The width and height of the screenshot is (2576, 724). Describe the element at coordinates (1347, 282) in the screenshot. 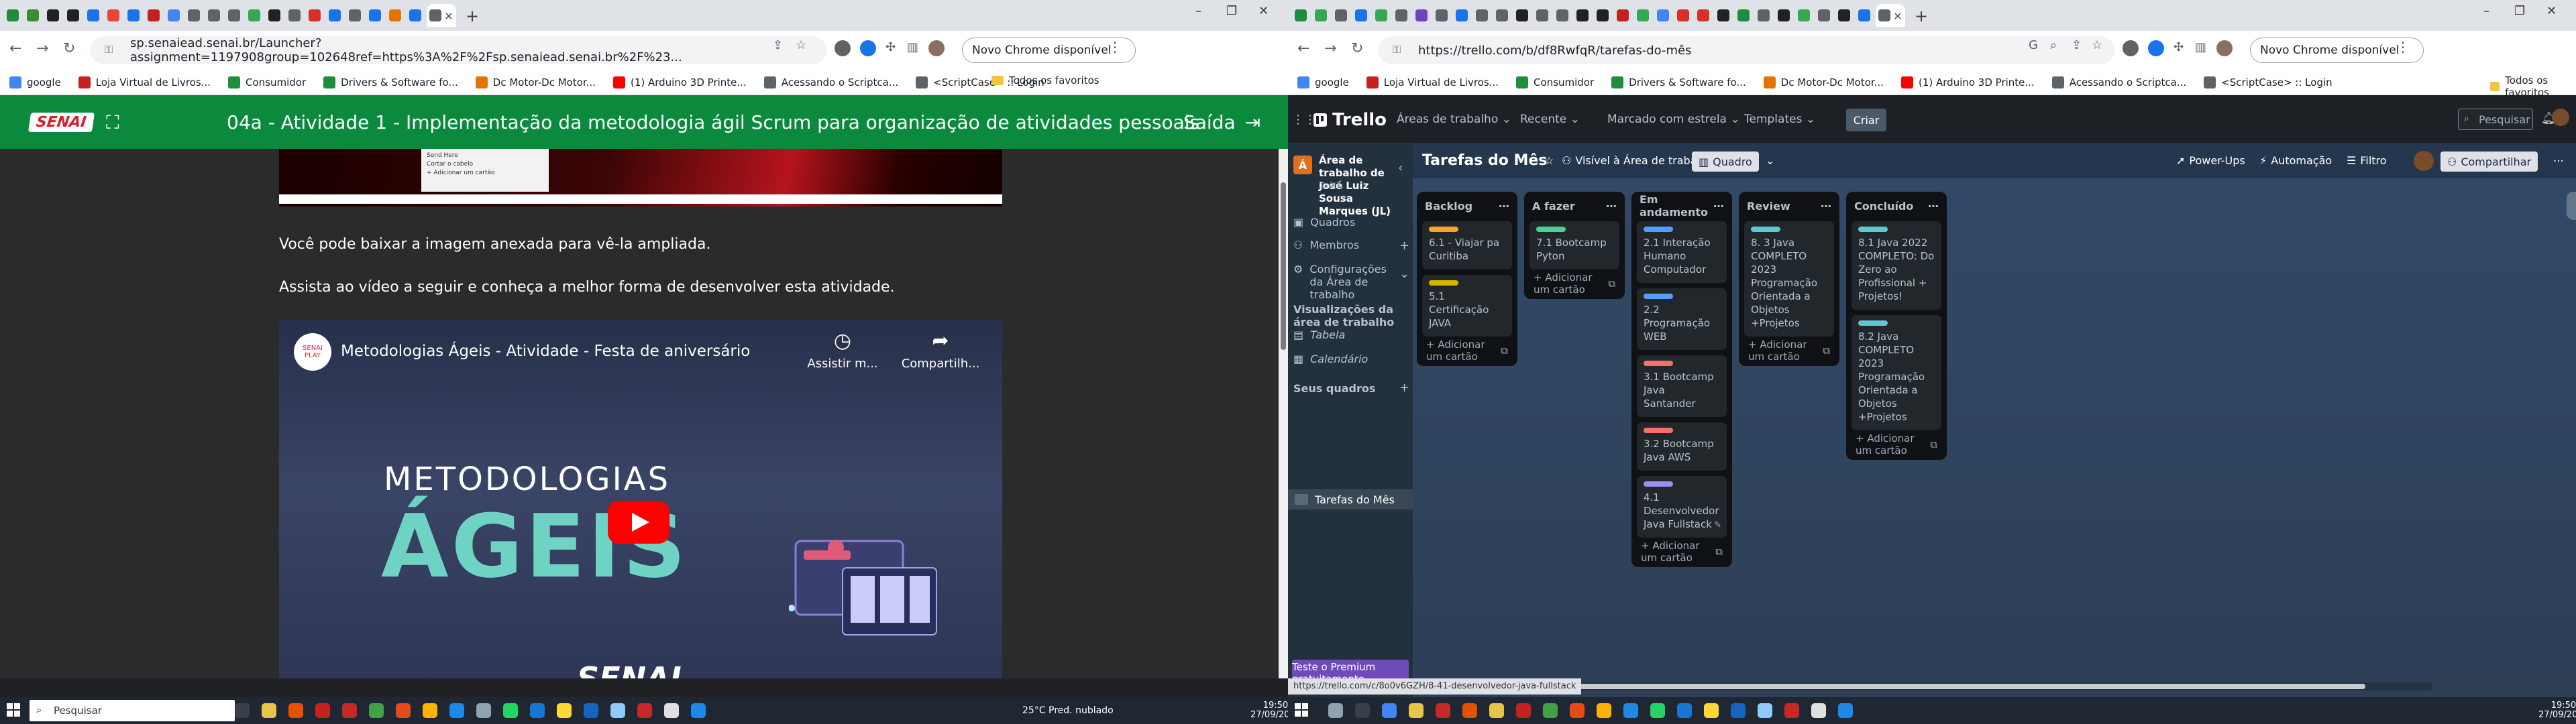

I see `sidebar-item-settings: ⚙ Configurações da Área de trabalho` at that location.